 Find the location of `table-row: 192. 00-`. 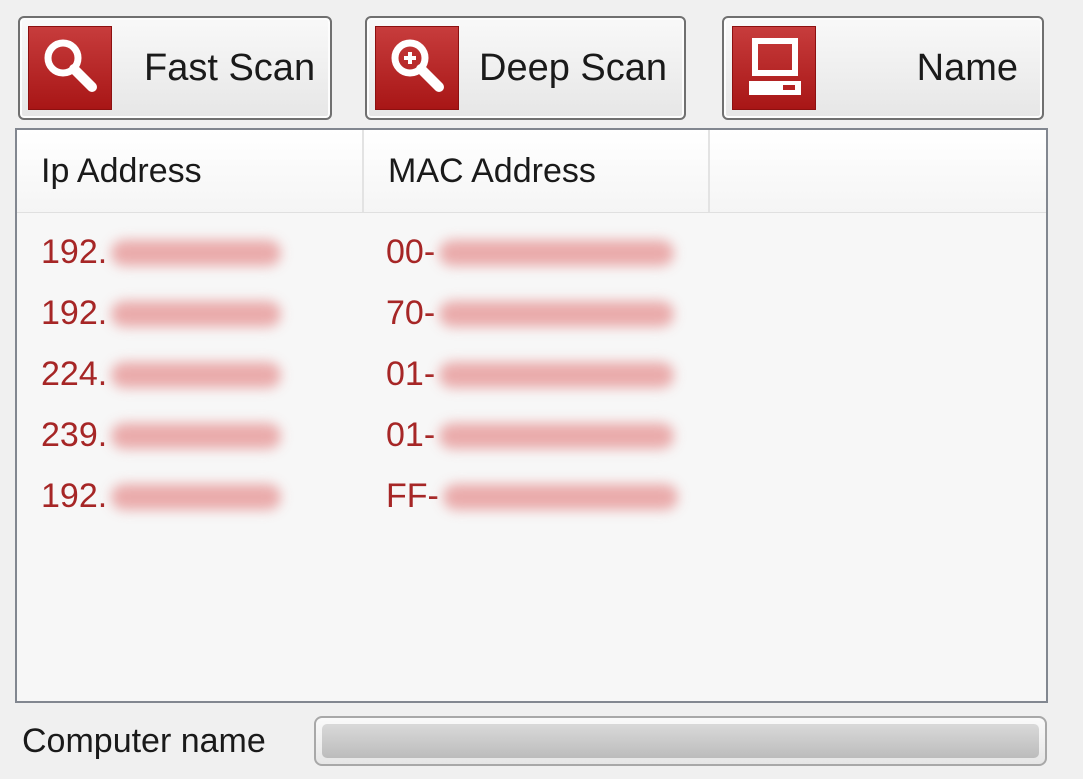

table-row: 192. 00- is located at coordinates (531, 252).